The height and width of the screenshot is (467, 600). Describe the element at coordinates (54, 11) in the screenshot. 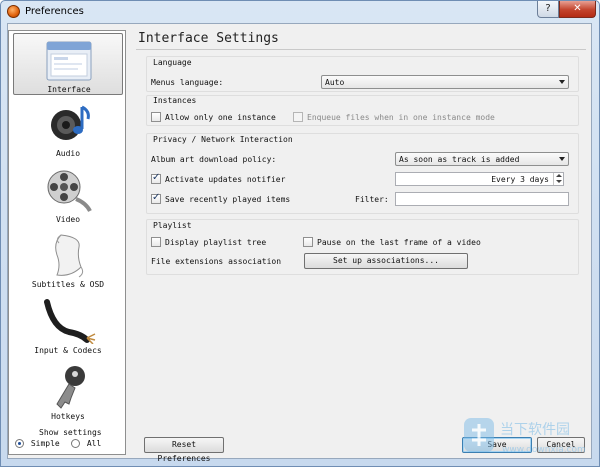

I see `window-title: Preferences` at that location.